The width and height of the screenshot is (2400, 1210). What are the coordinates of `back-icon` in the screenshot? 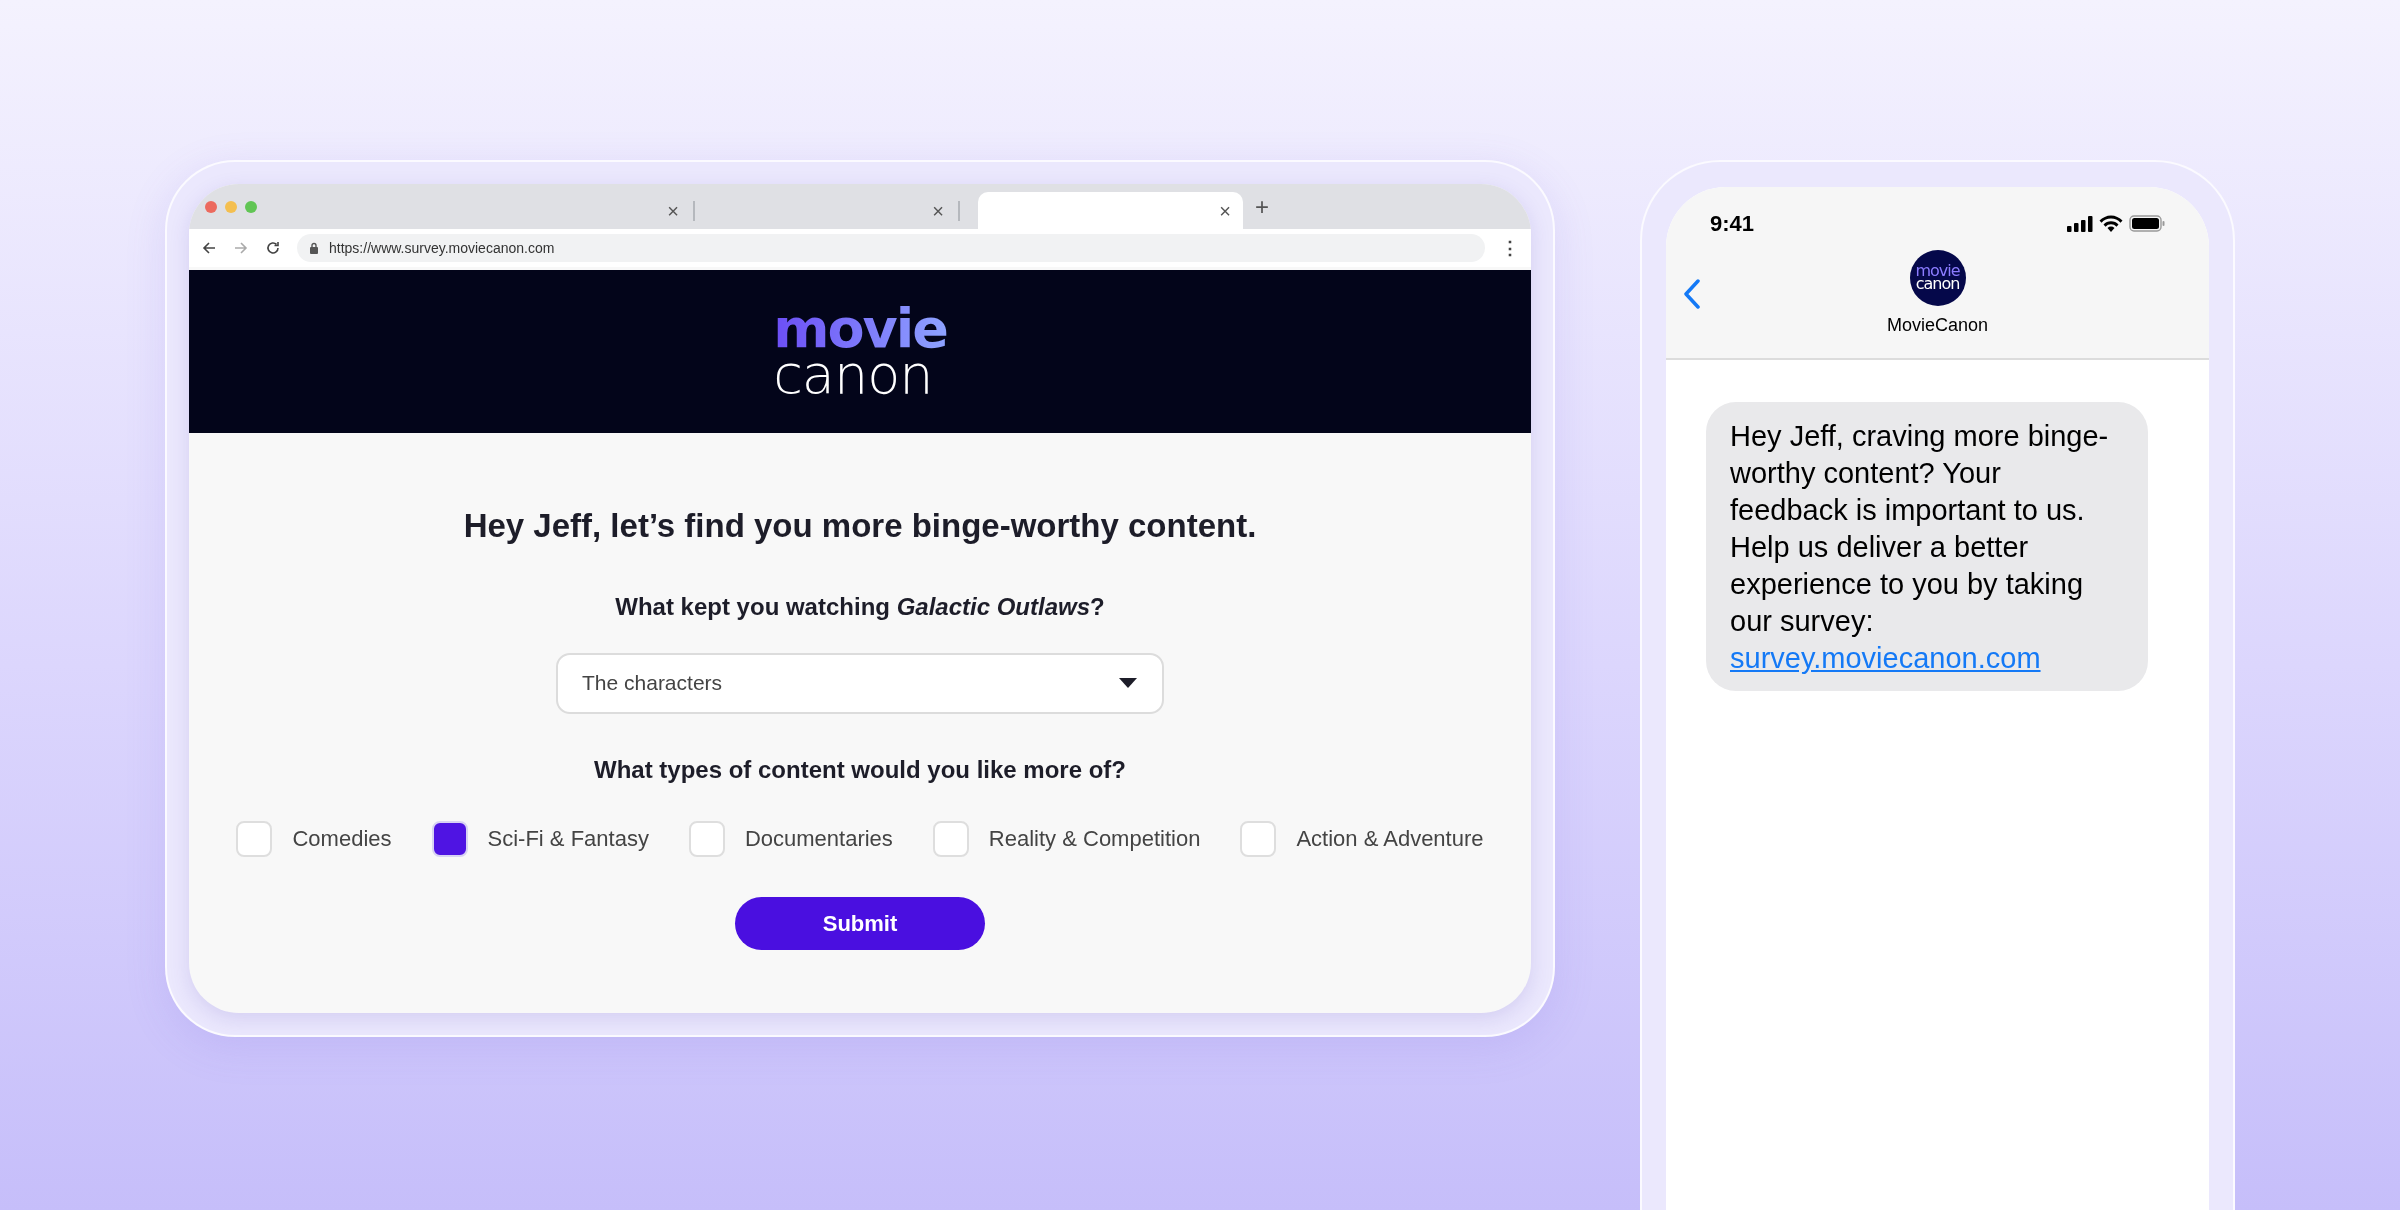 It's located at (209, 248).